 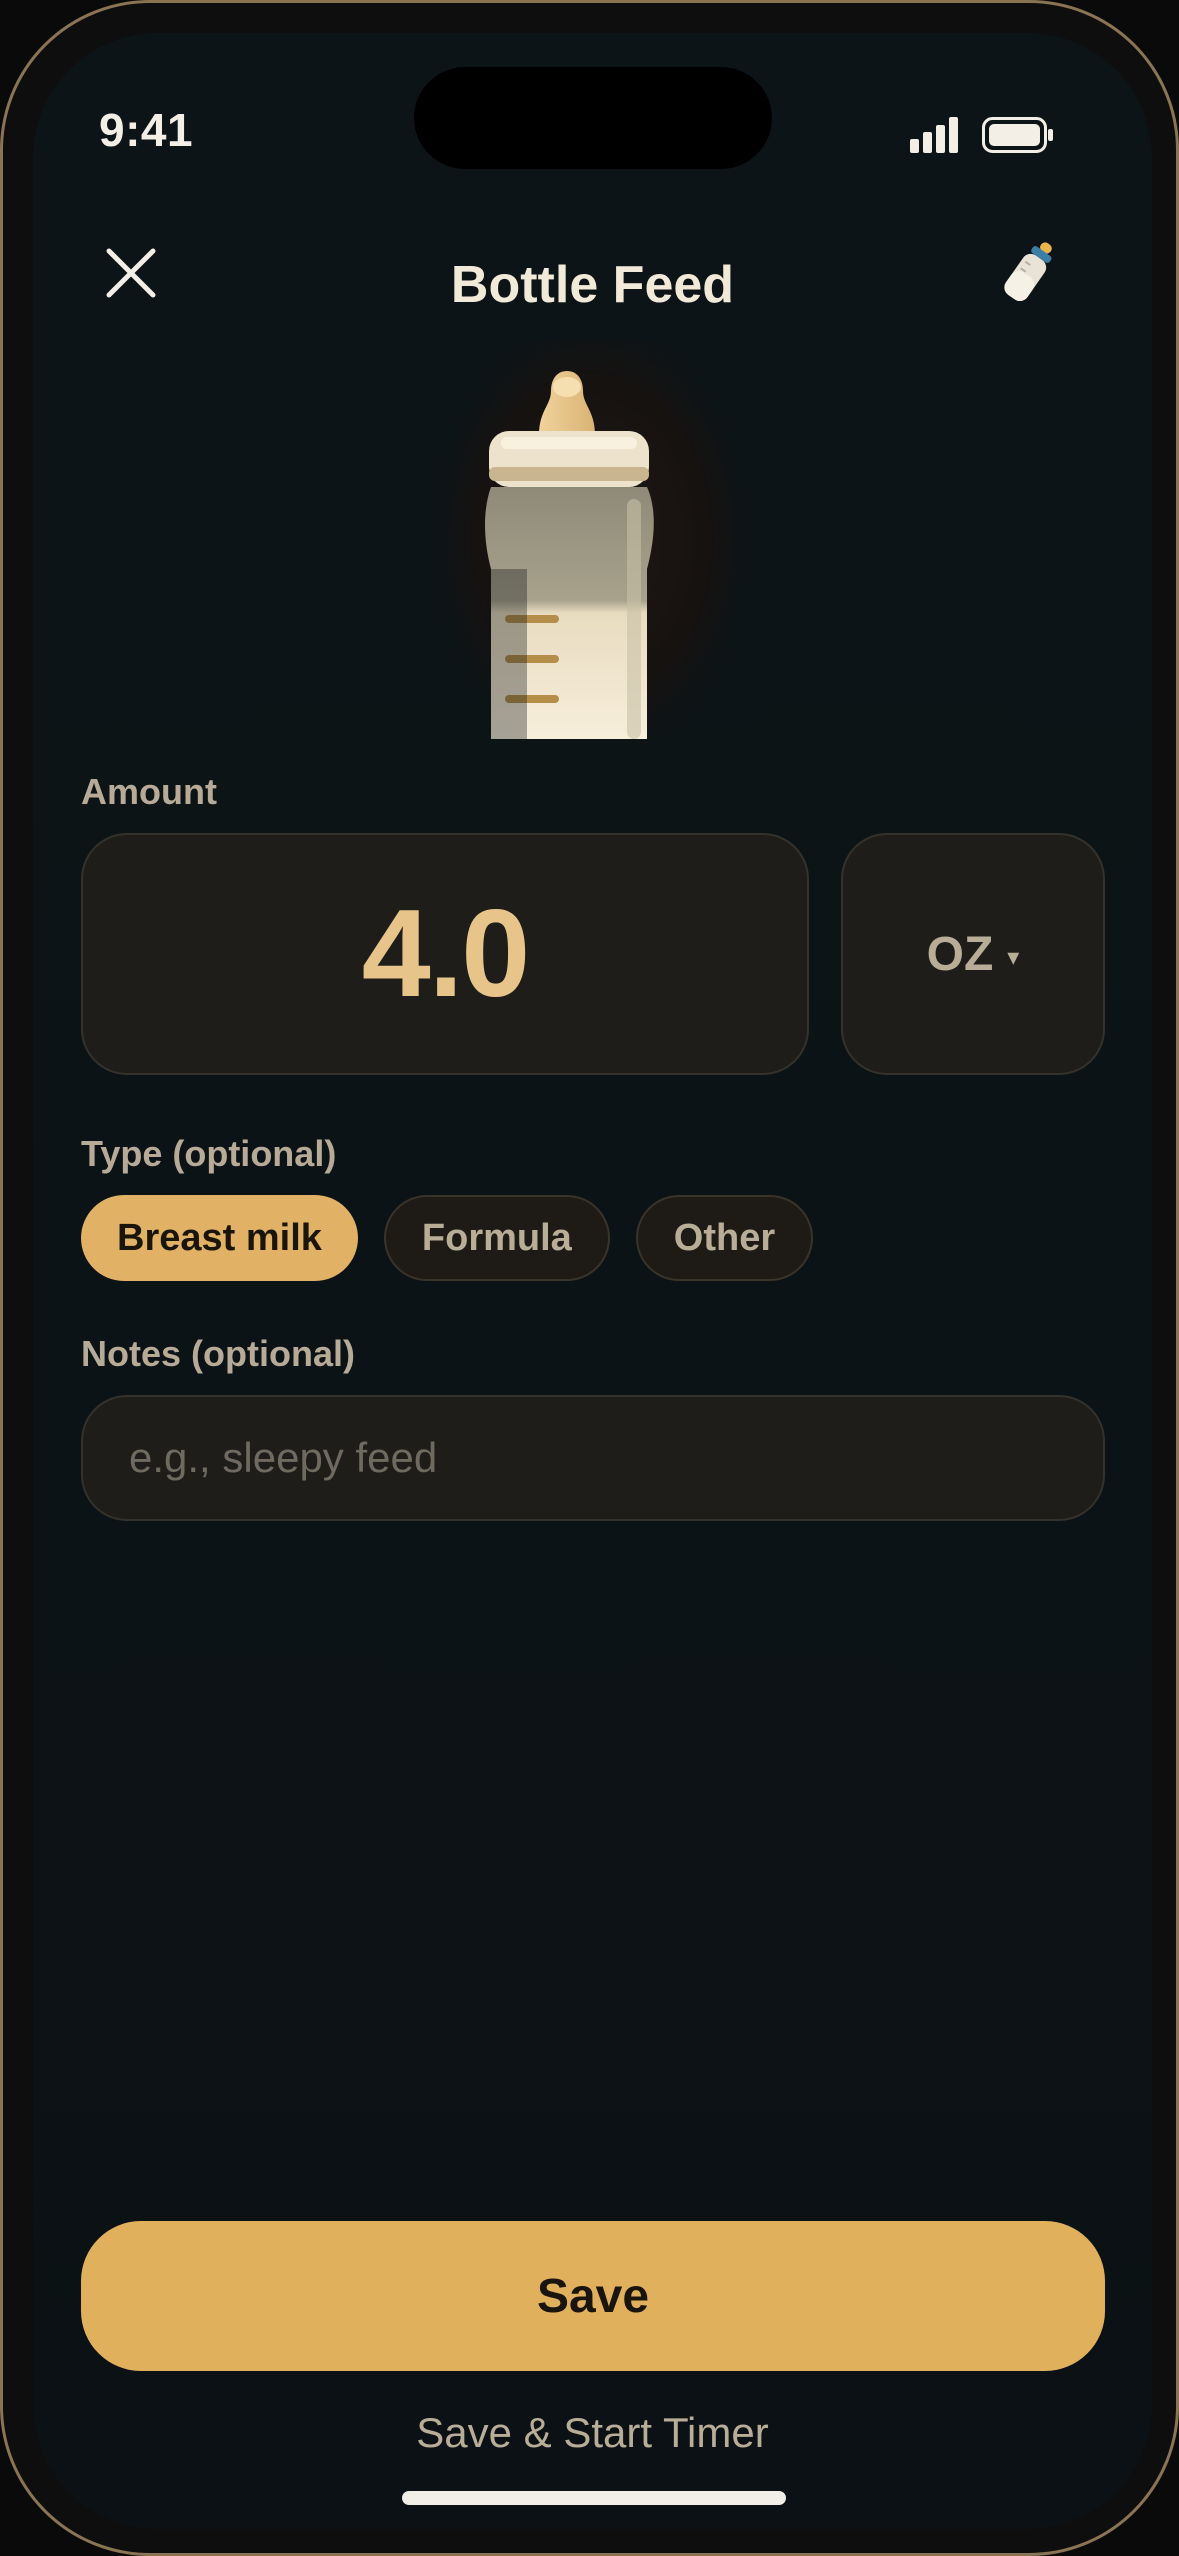 I want to click on amount-value: 4.0, so click(x=445, y=954).